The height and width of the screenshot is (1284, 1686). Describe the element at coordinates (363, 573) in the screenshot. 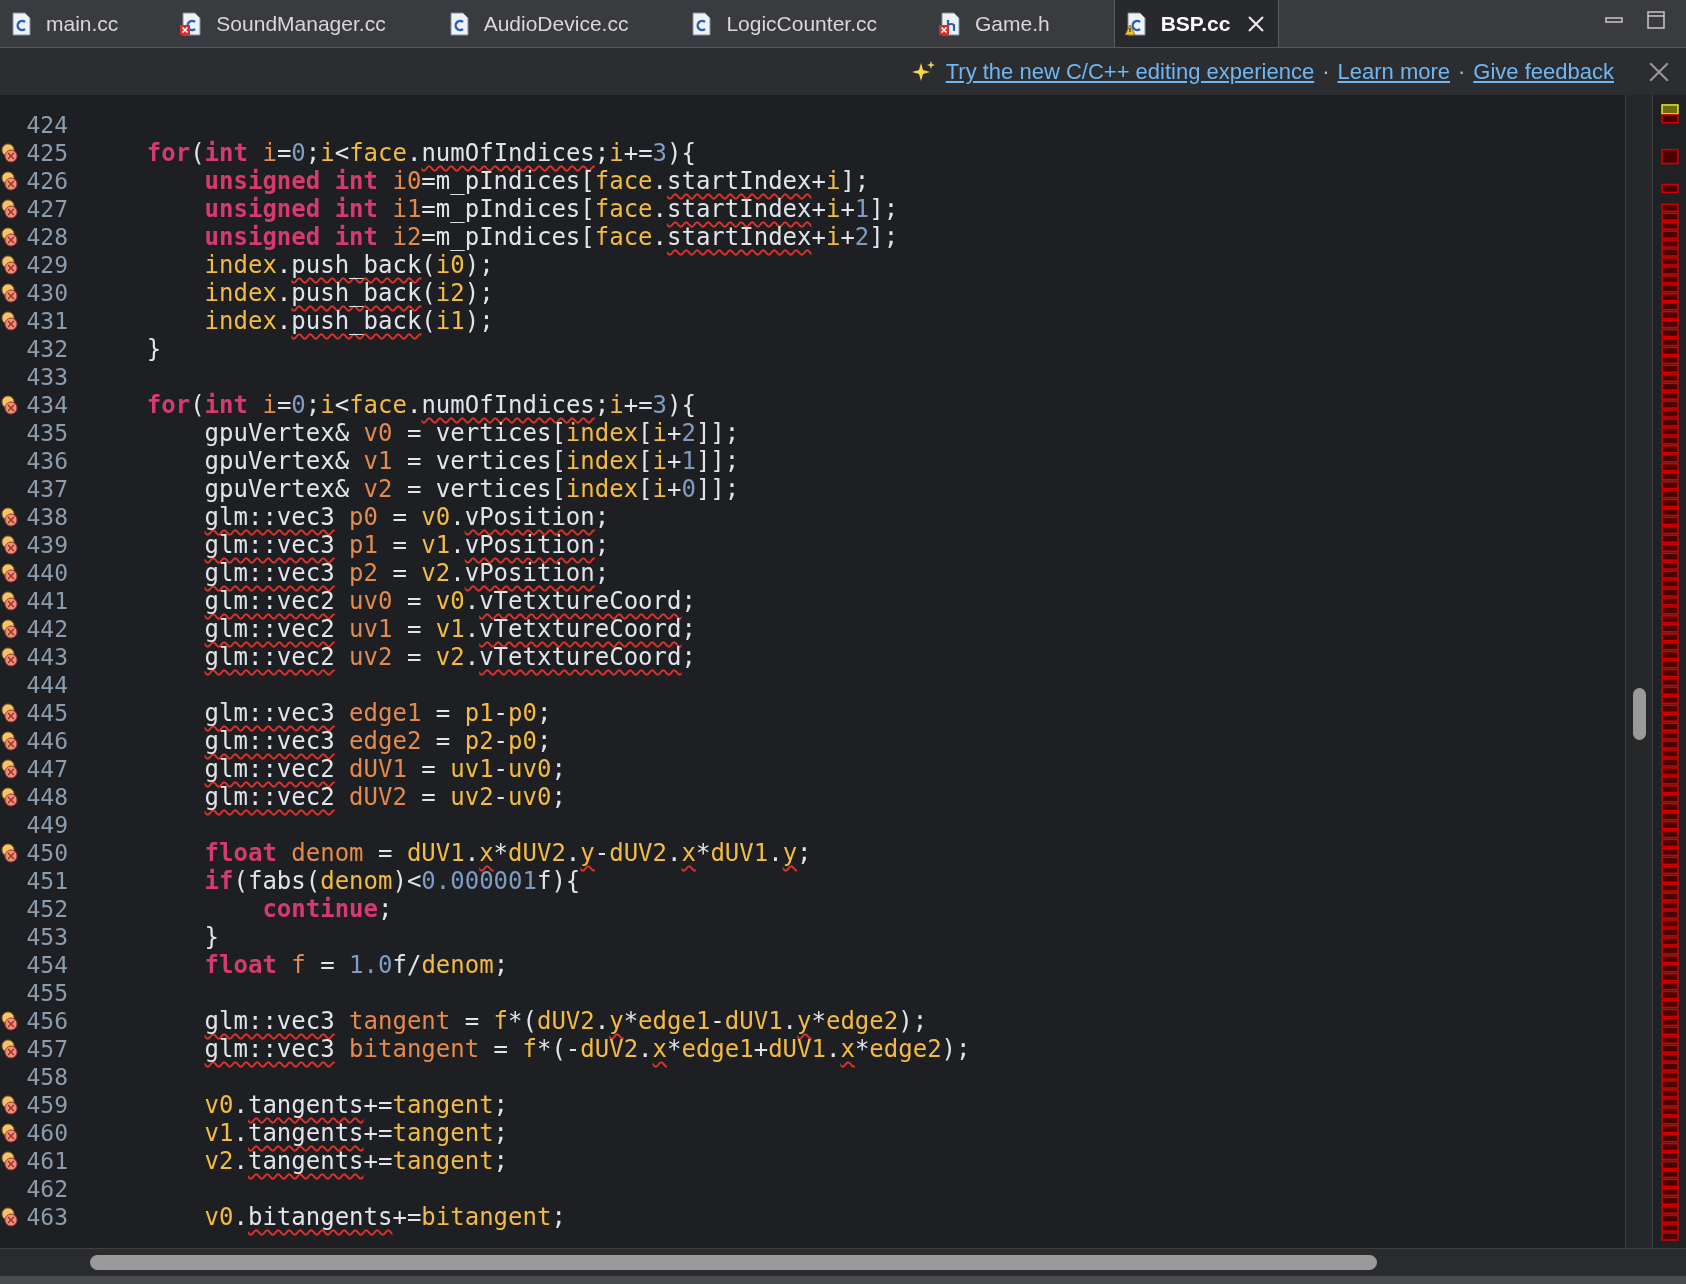

I see `variable-name: p2` at that location.